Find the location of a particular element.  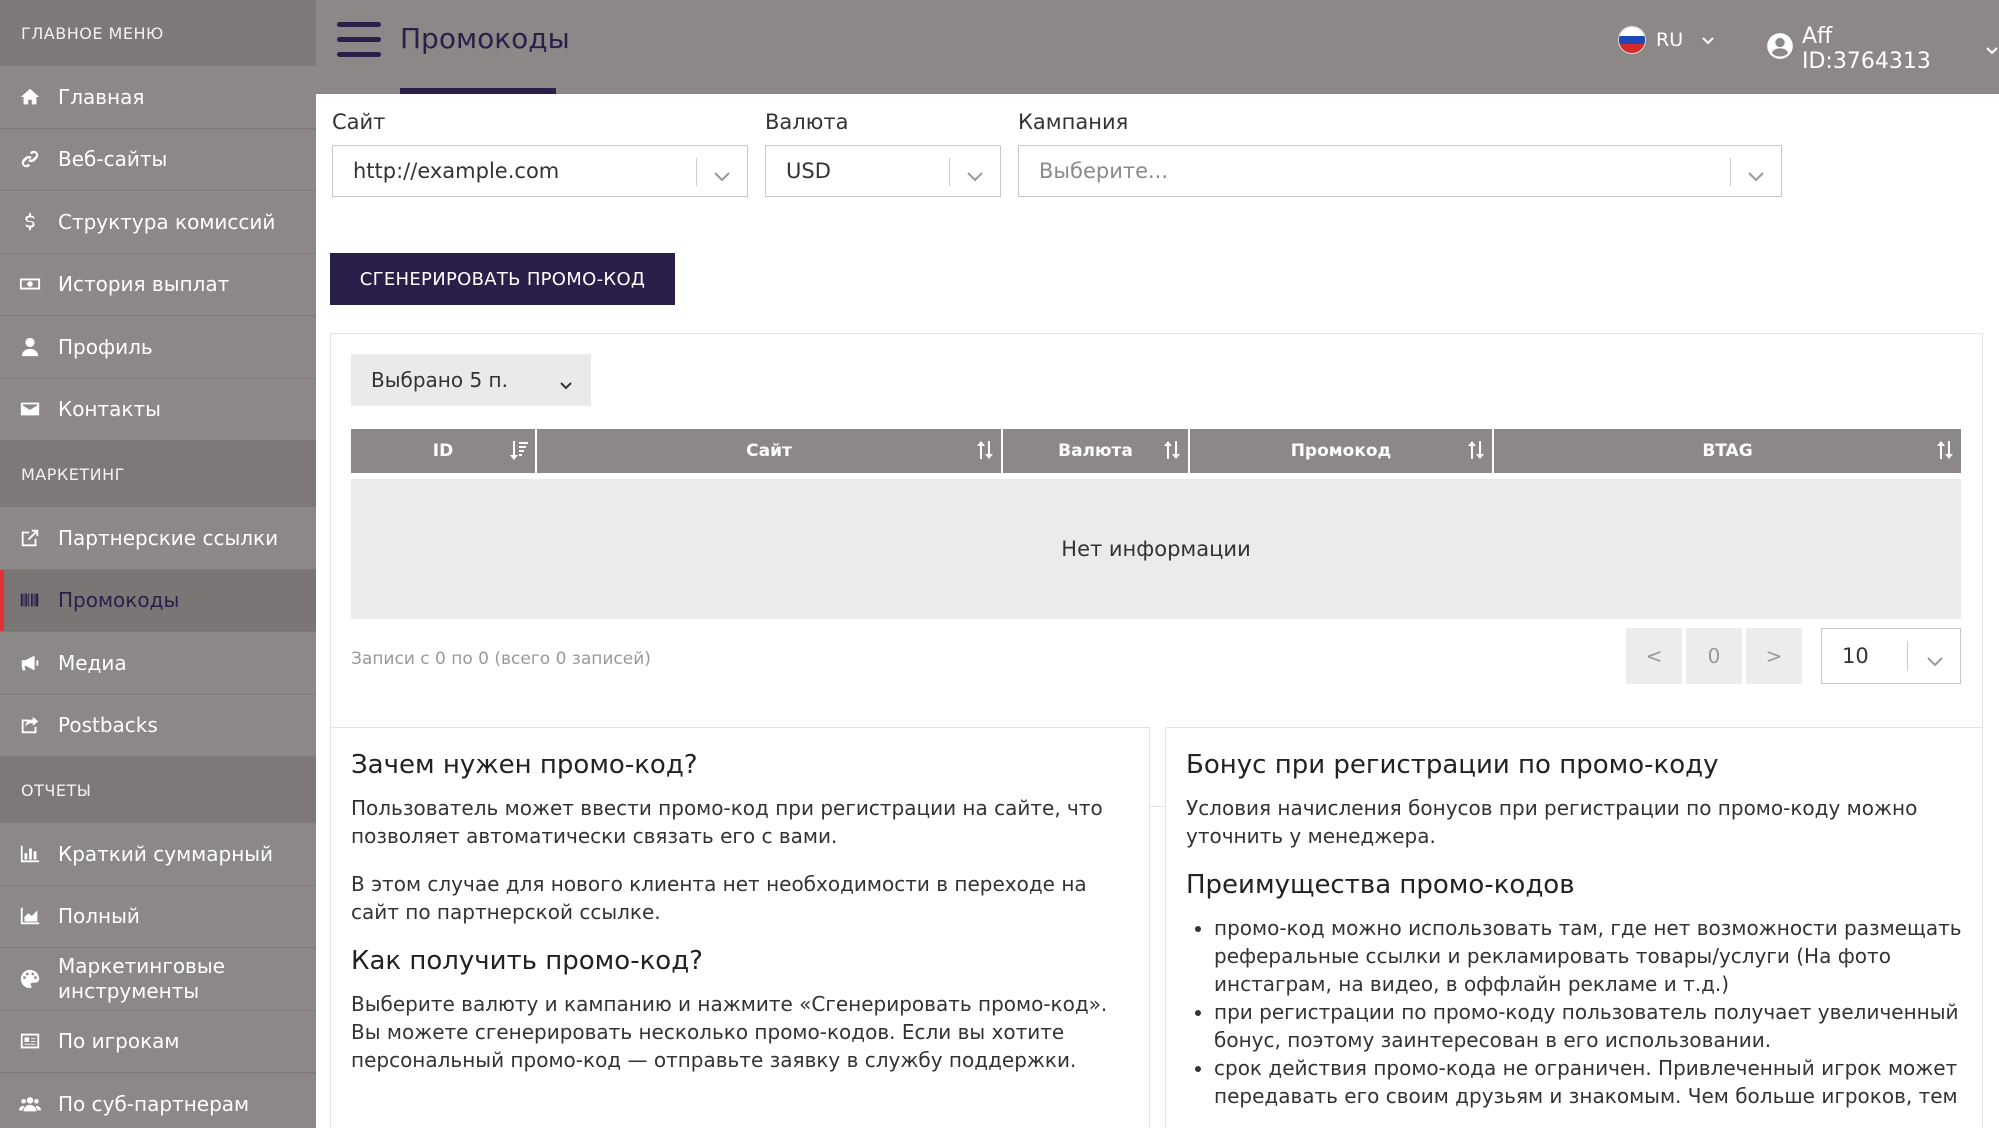

sidebar-item-websites: Веб-сайты is located at coordinates (158, 160).